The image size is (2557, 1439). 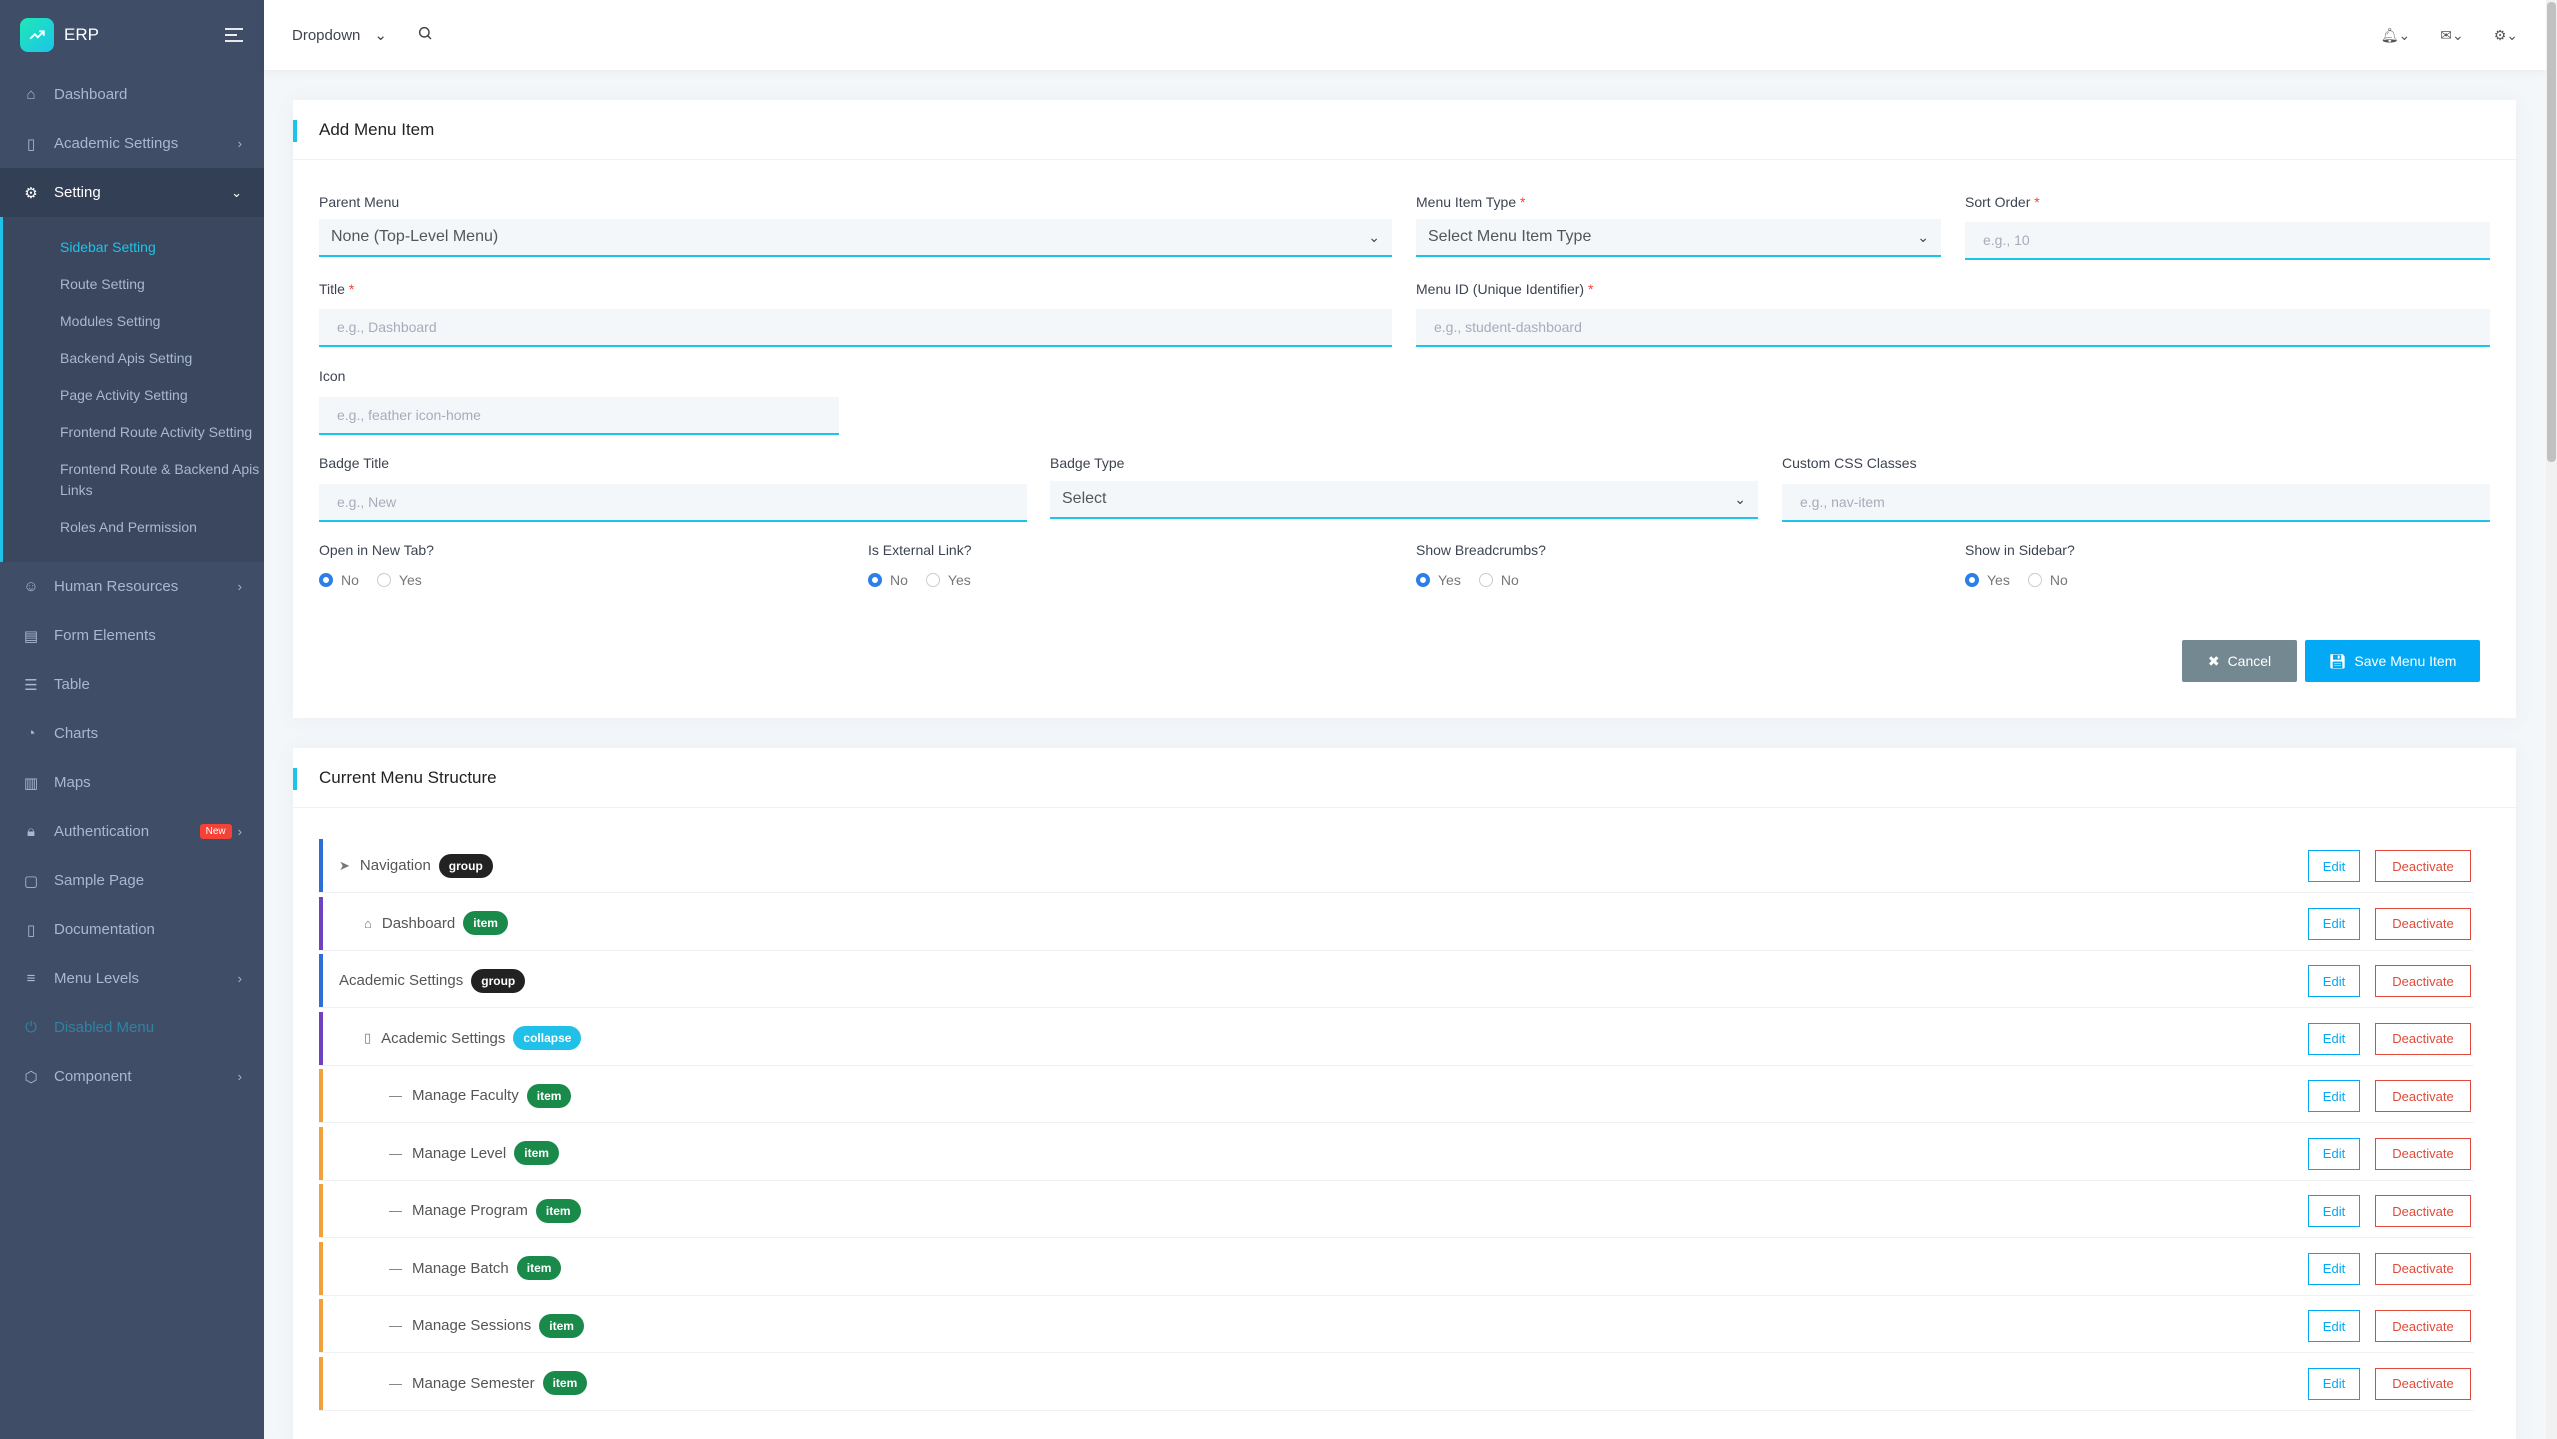 I want to click on parent-menu-label: Parent Menu, so click(x=359, y=202).